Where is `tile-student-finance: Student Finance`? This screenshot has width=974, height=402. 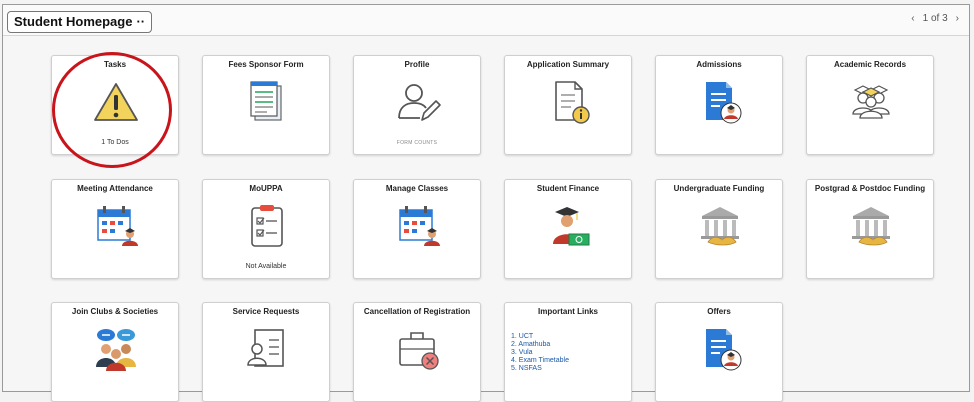
tile-student-finance: Student Finance is located at coordinates (568, 229).